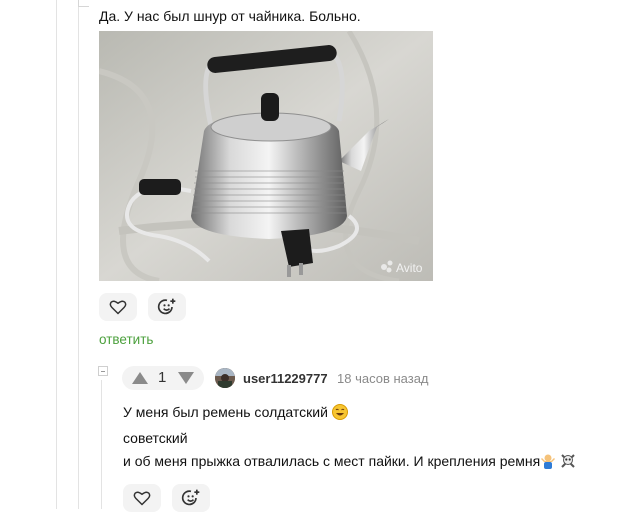 This screenshot has width=638, height=512. What do you see at coordinates (285, 378) in the screenshot?
I see `username: user11229777` at bounding box center [285, 378].